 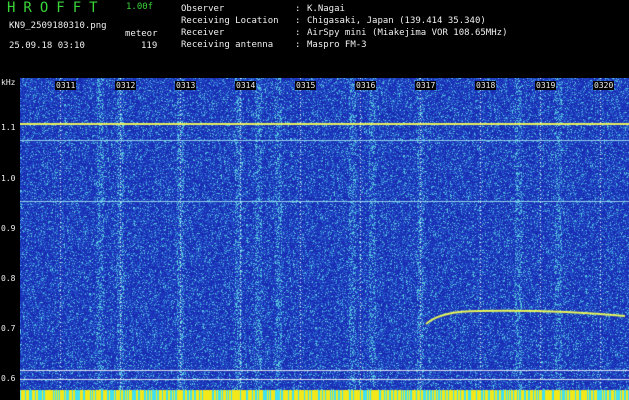 What do you see at coordinates (246, 85) in the screenshot?
I see `time-tick-label: 0314` at bounding box center [246, 85].